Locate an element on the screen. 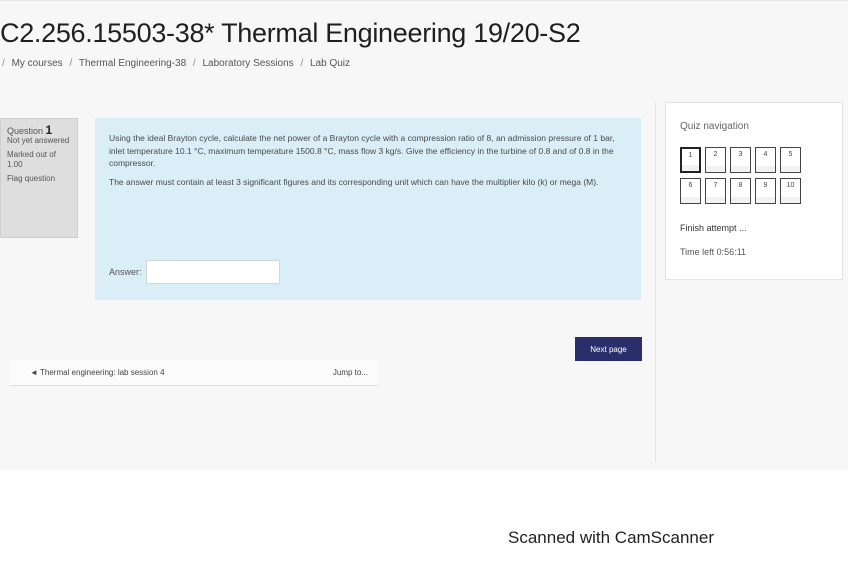 The width and height of the screenshot is (848, 575). answer-row: Answer: is located at coordinates (194, 272).